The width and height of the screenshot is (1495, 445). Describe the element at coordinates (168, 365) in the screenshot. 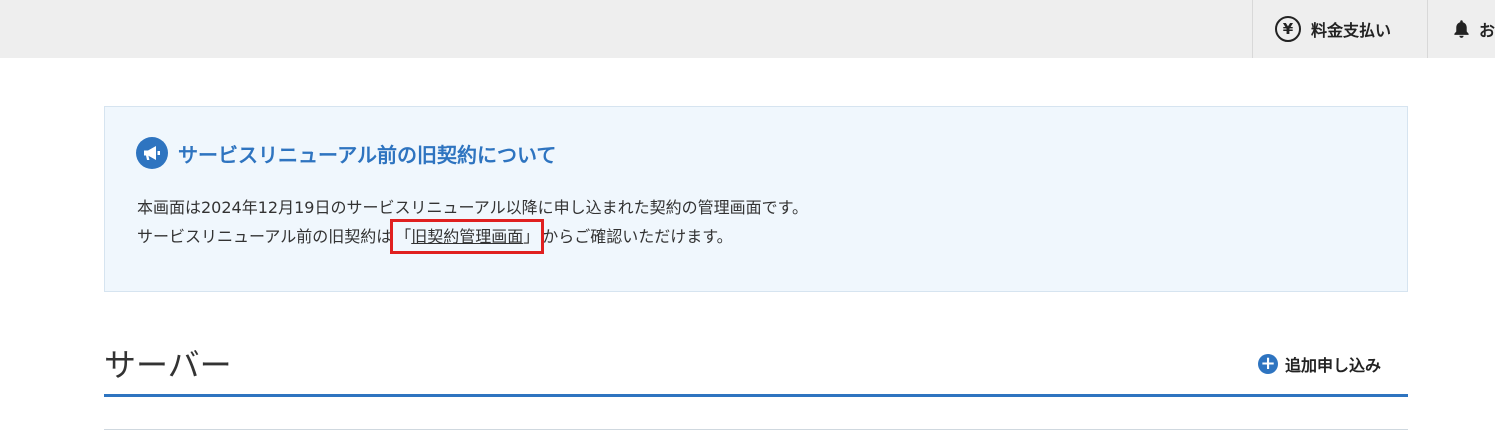

I see `section-title: サーバー` at that location.